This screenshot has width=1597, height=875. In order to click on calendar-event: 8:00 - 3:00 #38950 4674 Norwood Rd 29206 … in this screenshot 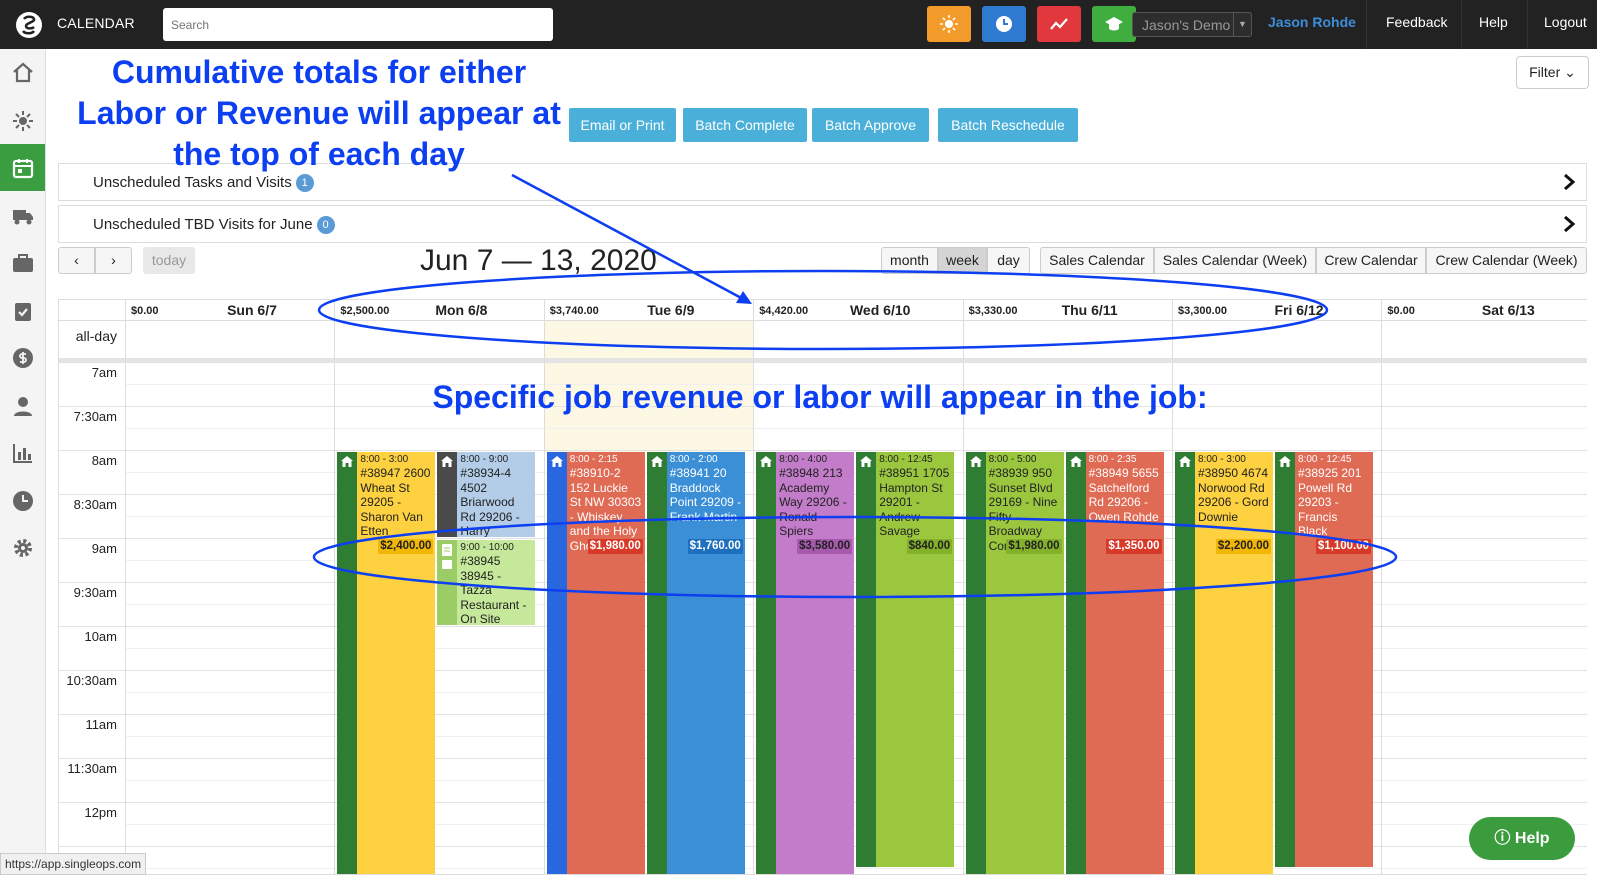, I will do `click(1224, 663)`.